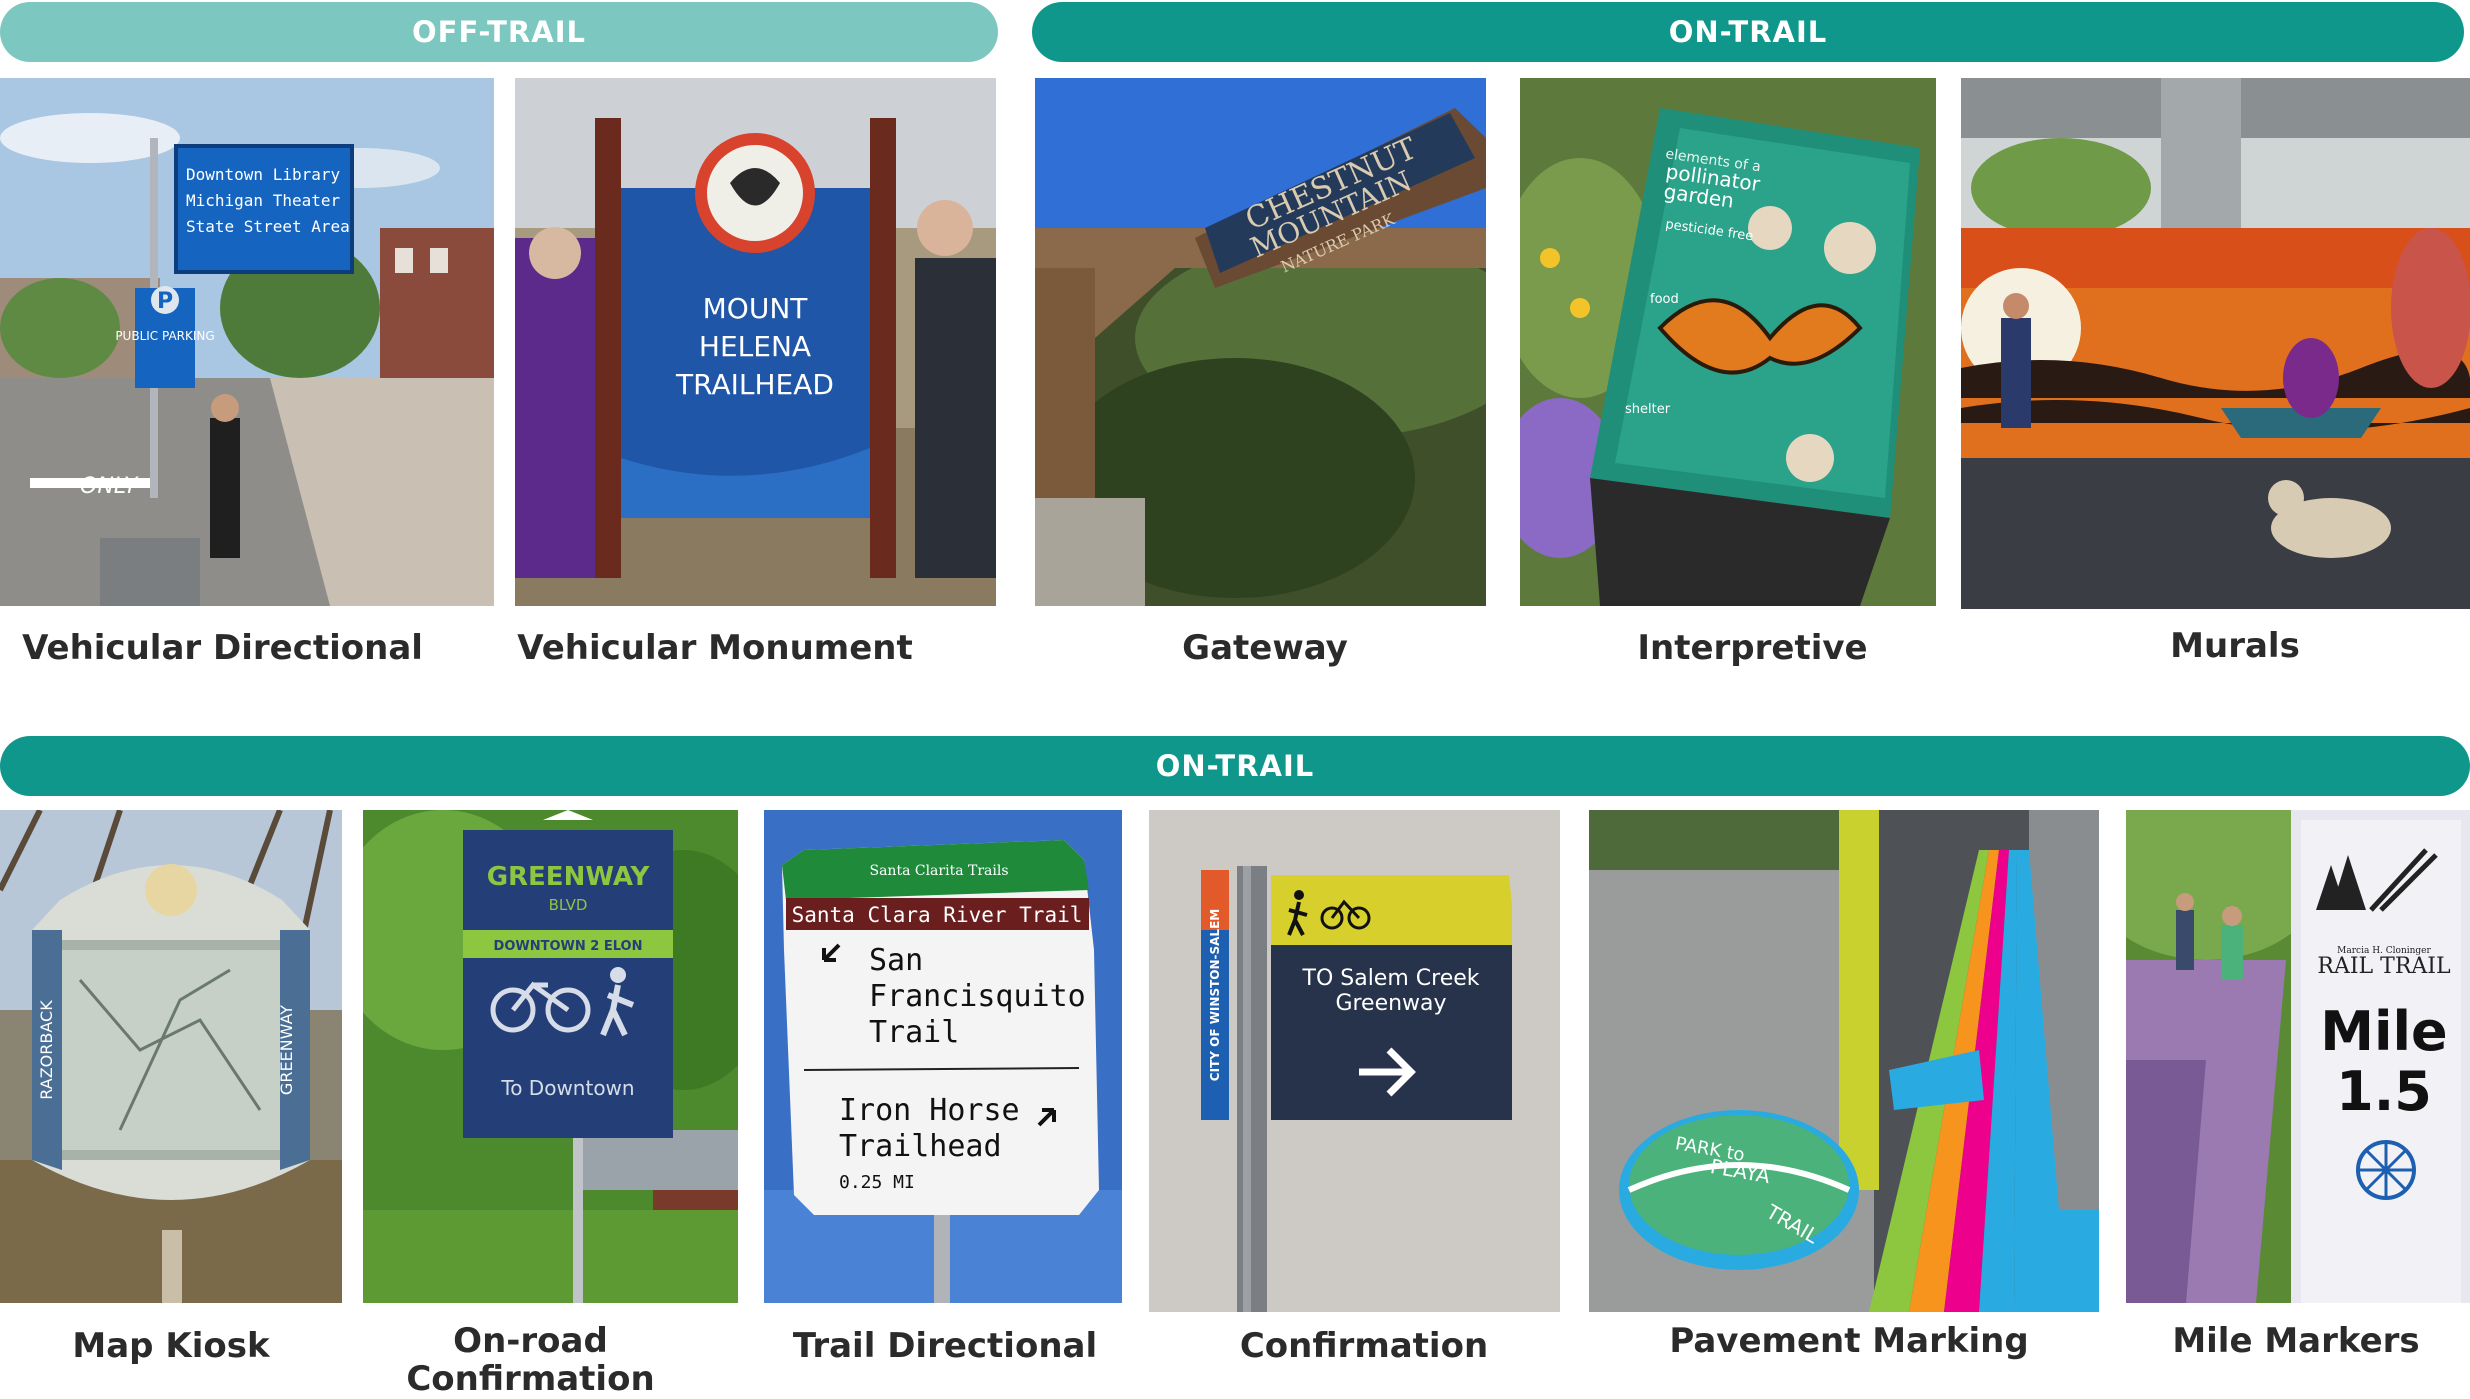 This screenshot has width=2470, height=1399. I want to click on kiosk-text-right: GREENWAY, so click(286, 1050).